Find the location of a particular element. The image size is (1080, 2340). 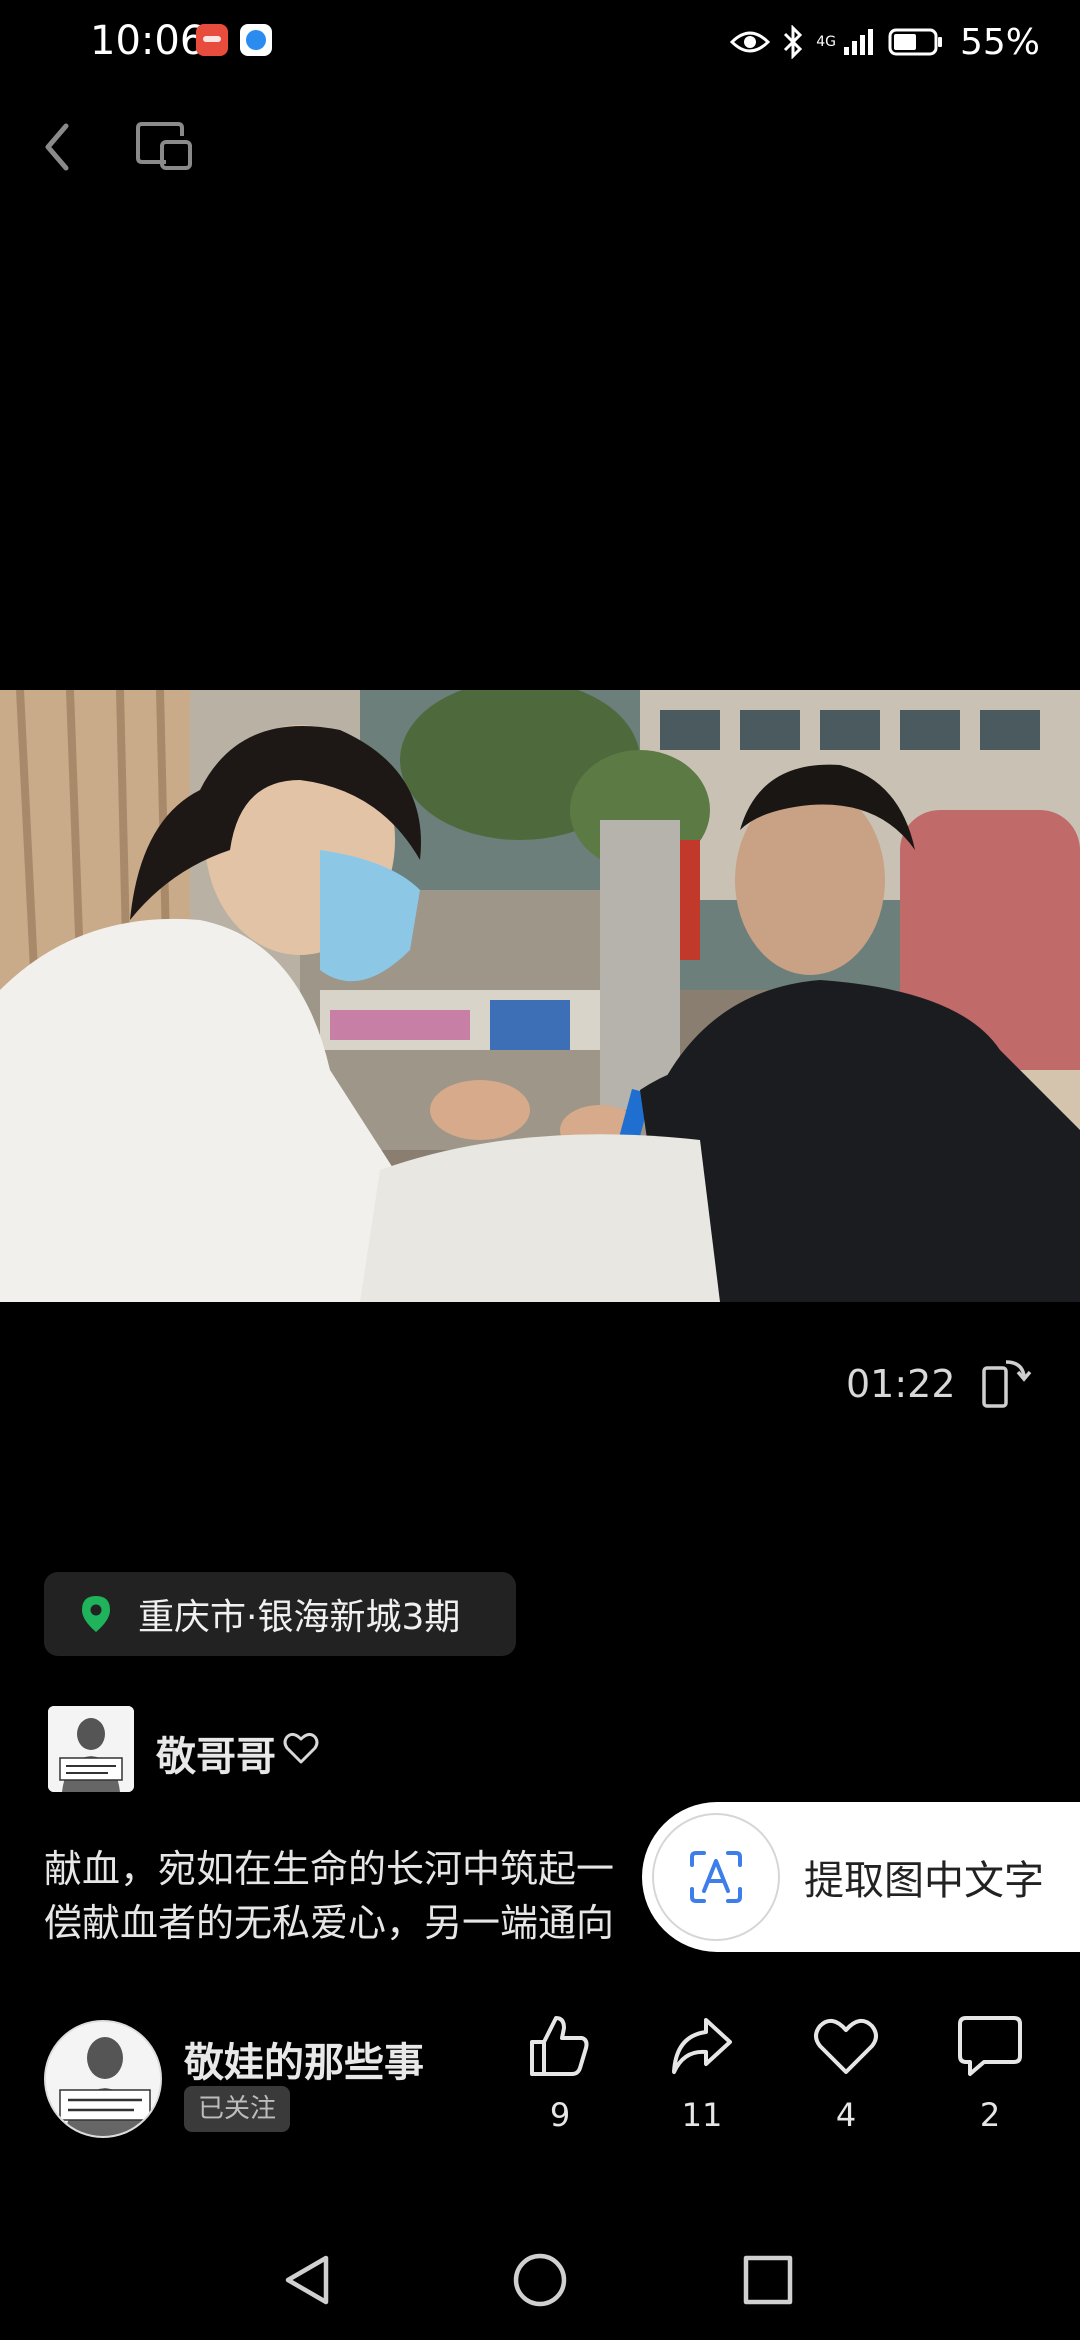

comment-button: 2 is located at coordinates (990, 2072).